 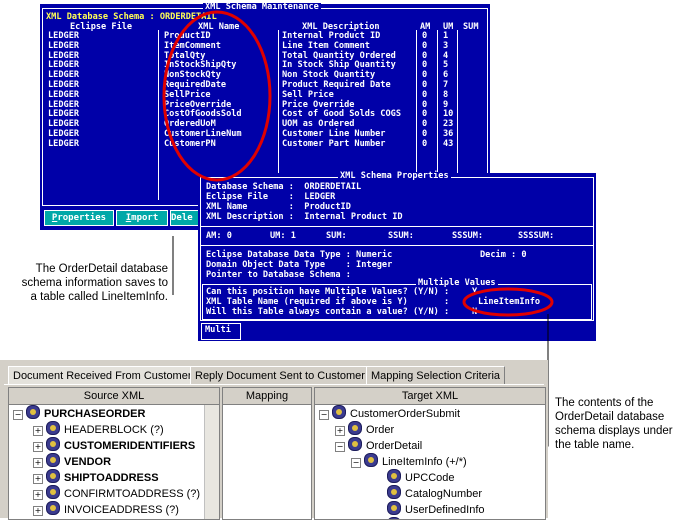 I want to click on target-tree-node: CatalogNumber, so click(x=434, y=493).